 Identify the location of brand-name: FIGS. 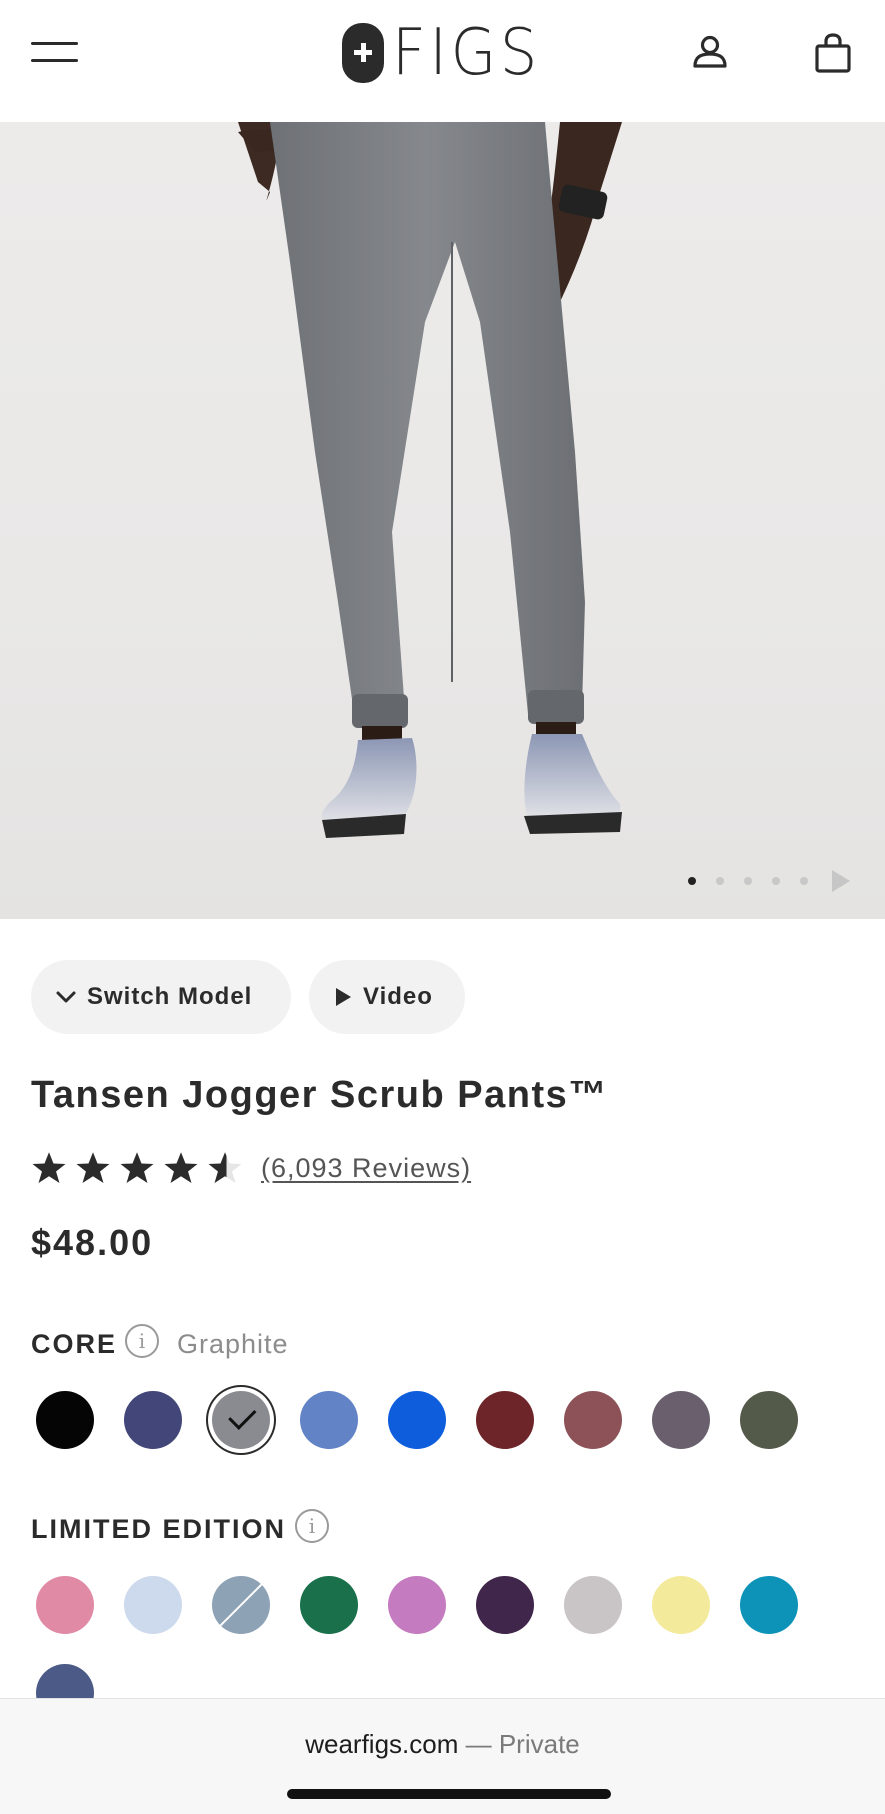
(466, 53).